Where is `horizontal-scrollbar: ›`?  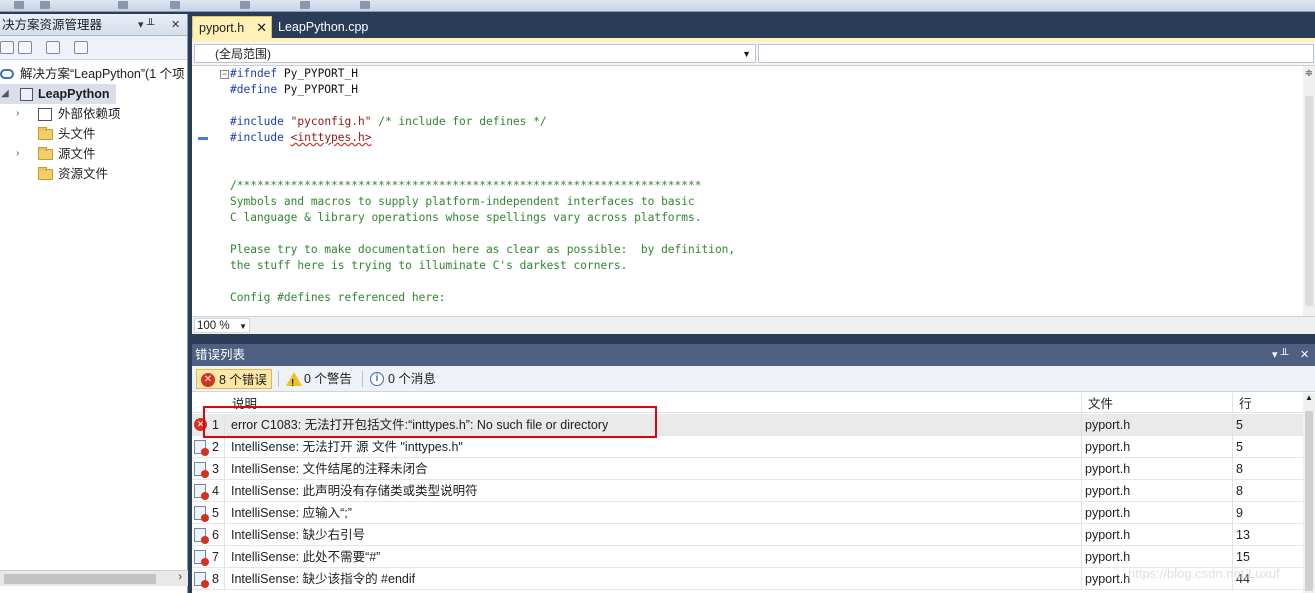 horizontal-scrollbar: › is located at coordinates (94, 578).